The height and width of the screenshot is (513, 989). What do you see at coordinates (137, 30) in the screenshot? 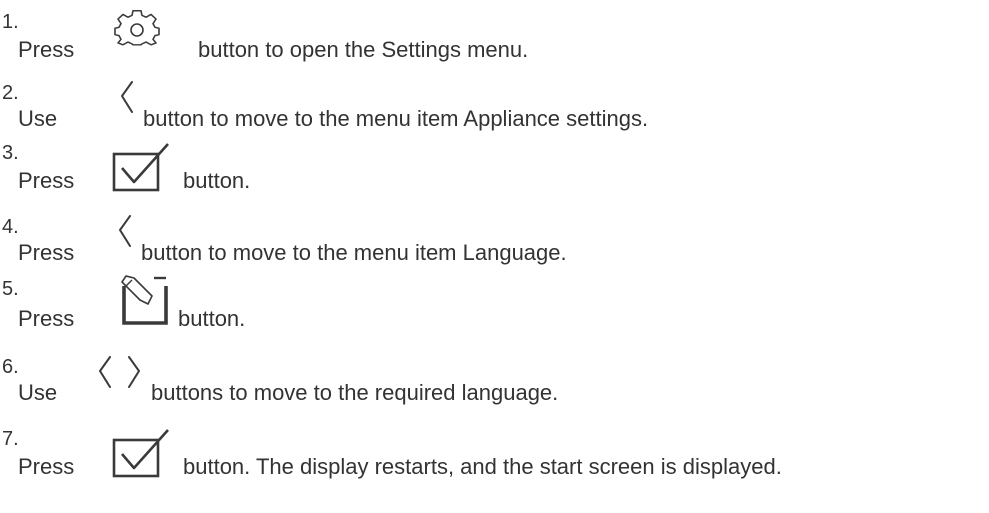
I see `gear-icon` at bounding box center [137, 30].